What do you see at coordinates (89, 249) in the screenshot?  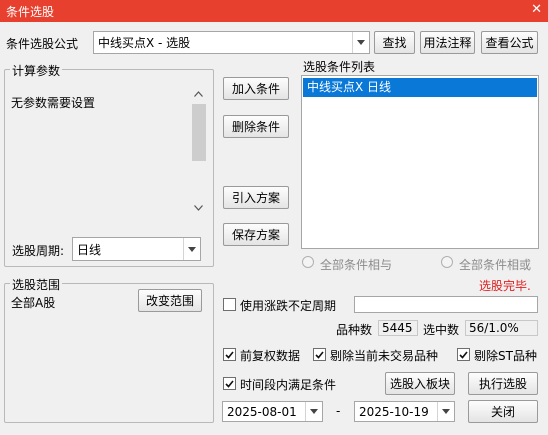 I see `period-value: 日线` at bounding box center [89, 249].